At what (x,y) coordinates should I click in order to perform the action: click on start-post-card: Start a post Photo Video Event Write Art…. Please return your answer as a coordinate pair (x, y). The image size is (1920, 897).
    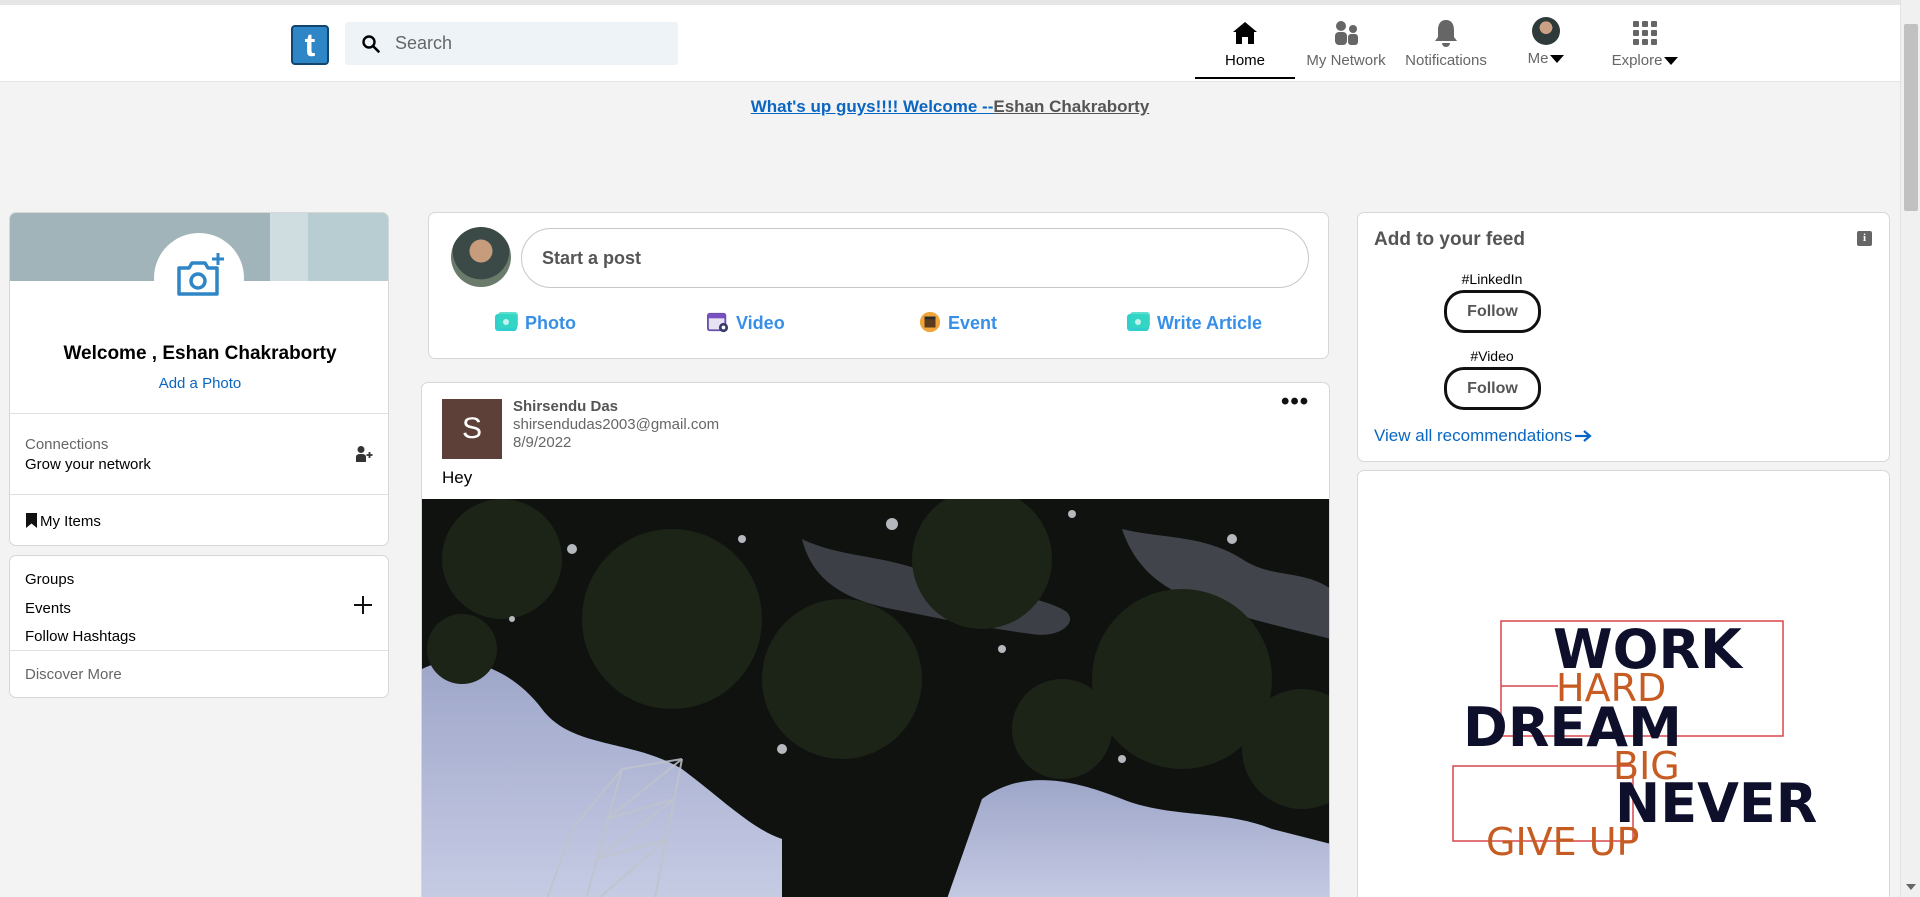
    Looking at the image, I should click on (878, 285).